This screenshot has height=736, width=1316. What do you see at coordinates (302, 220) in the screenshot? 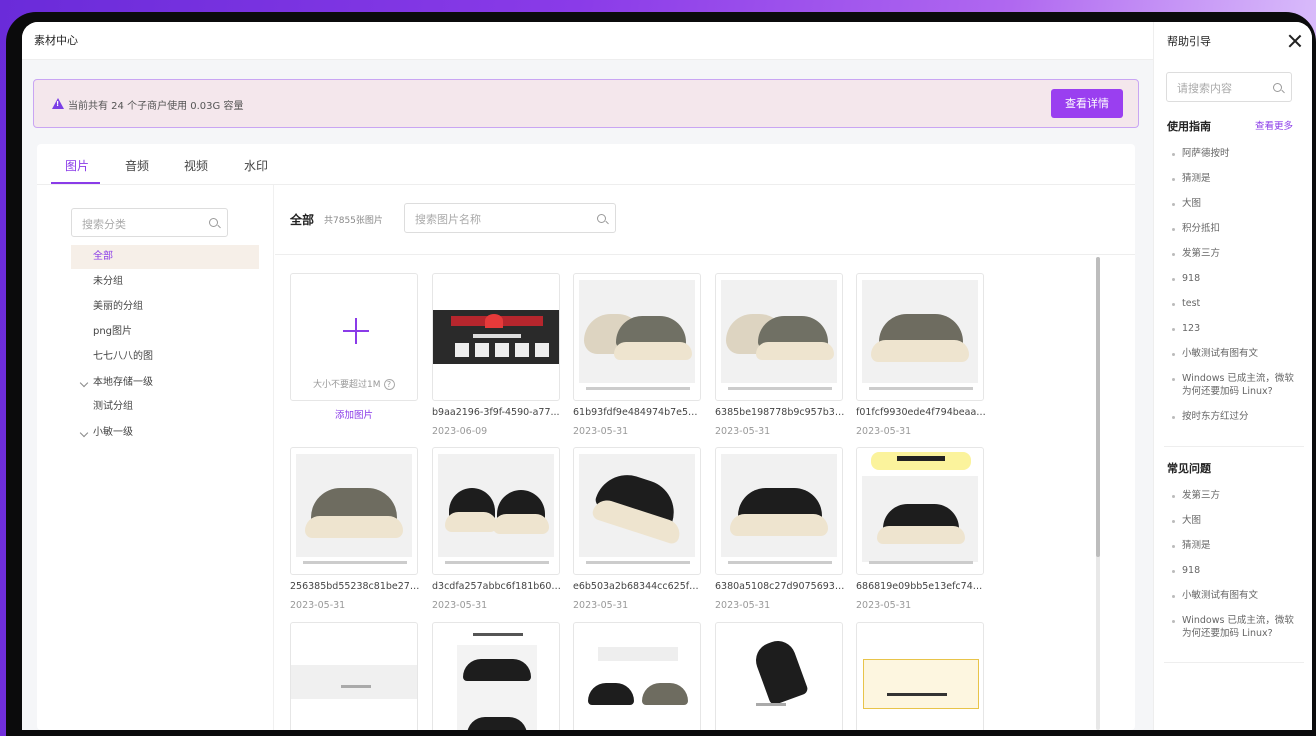
I see `current-category-title: 全部` at bounding box center [302, 220].